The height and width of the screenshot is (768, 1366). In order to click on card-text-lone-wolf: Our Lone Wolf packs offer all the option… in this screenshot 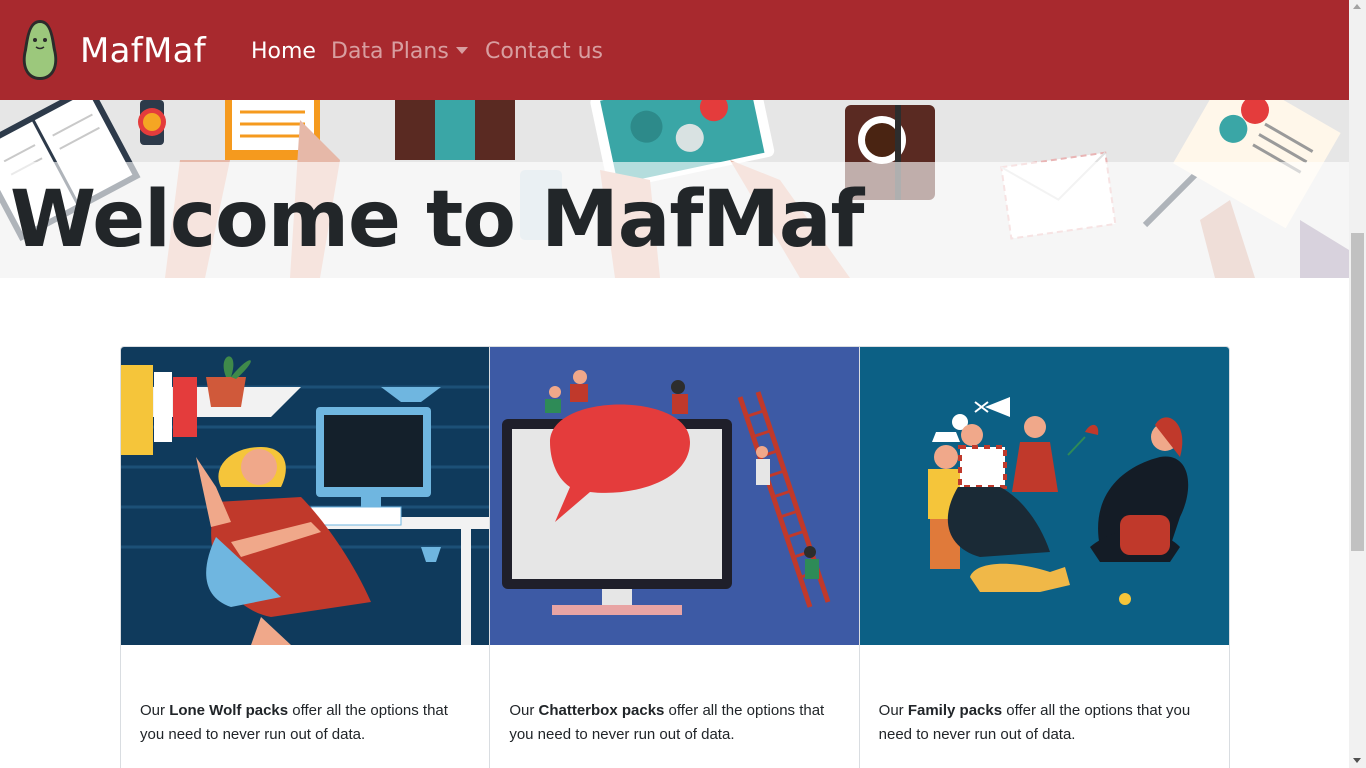, I will do `click(294, 722)`.